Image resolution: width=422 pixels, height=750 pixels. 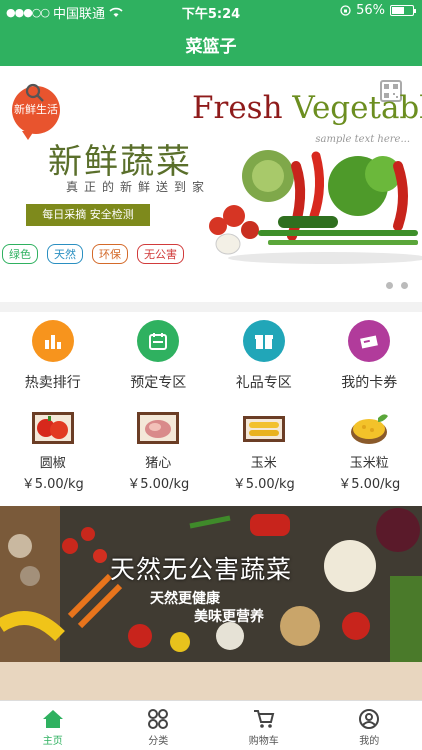 I want to click on tag-pollution-free: 无公害, so click(x=160, y=254).